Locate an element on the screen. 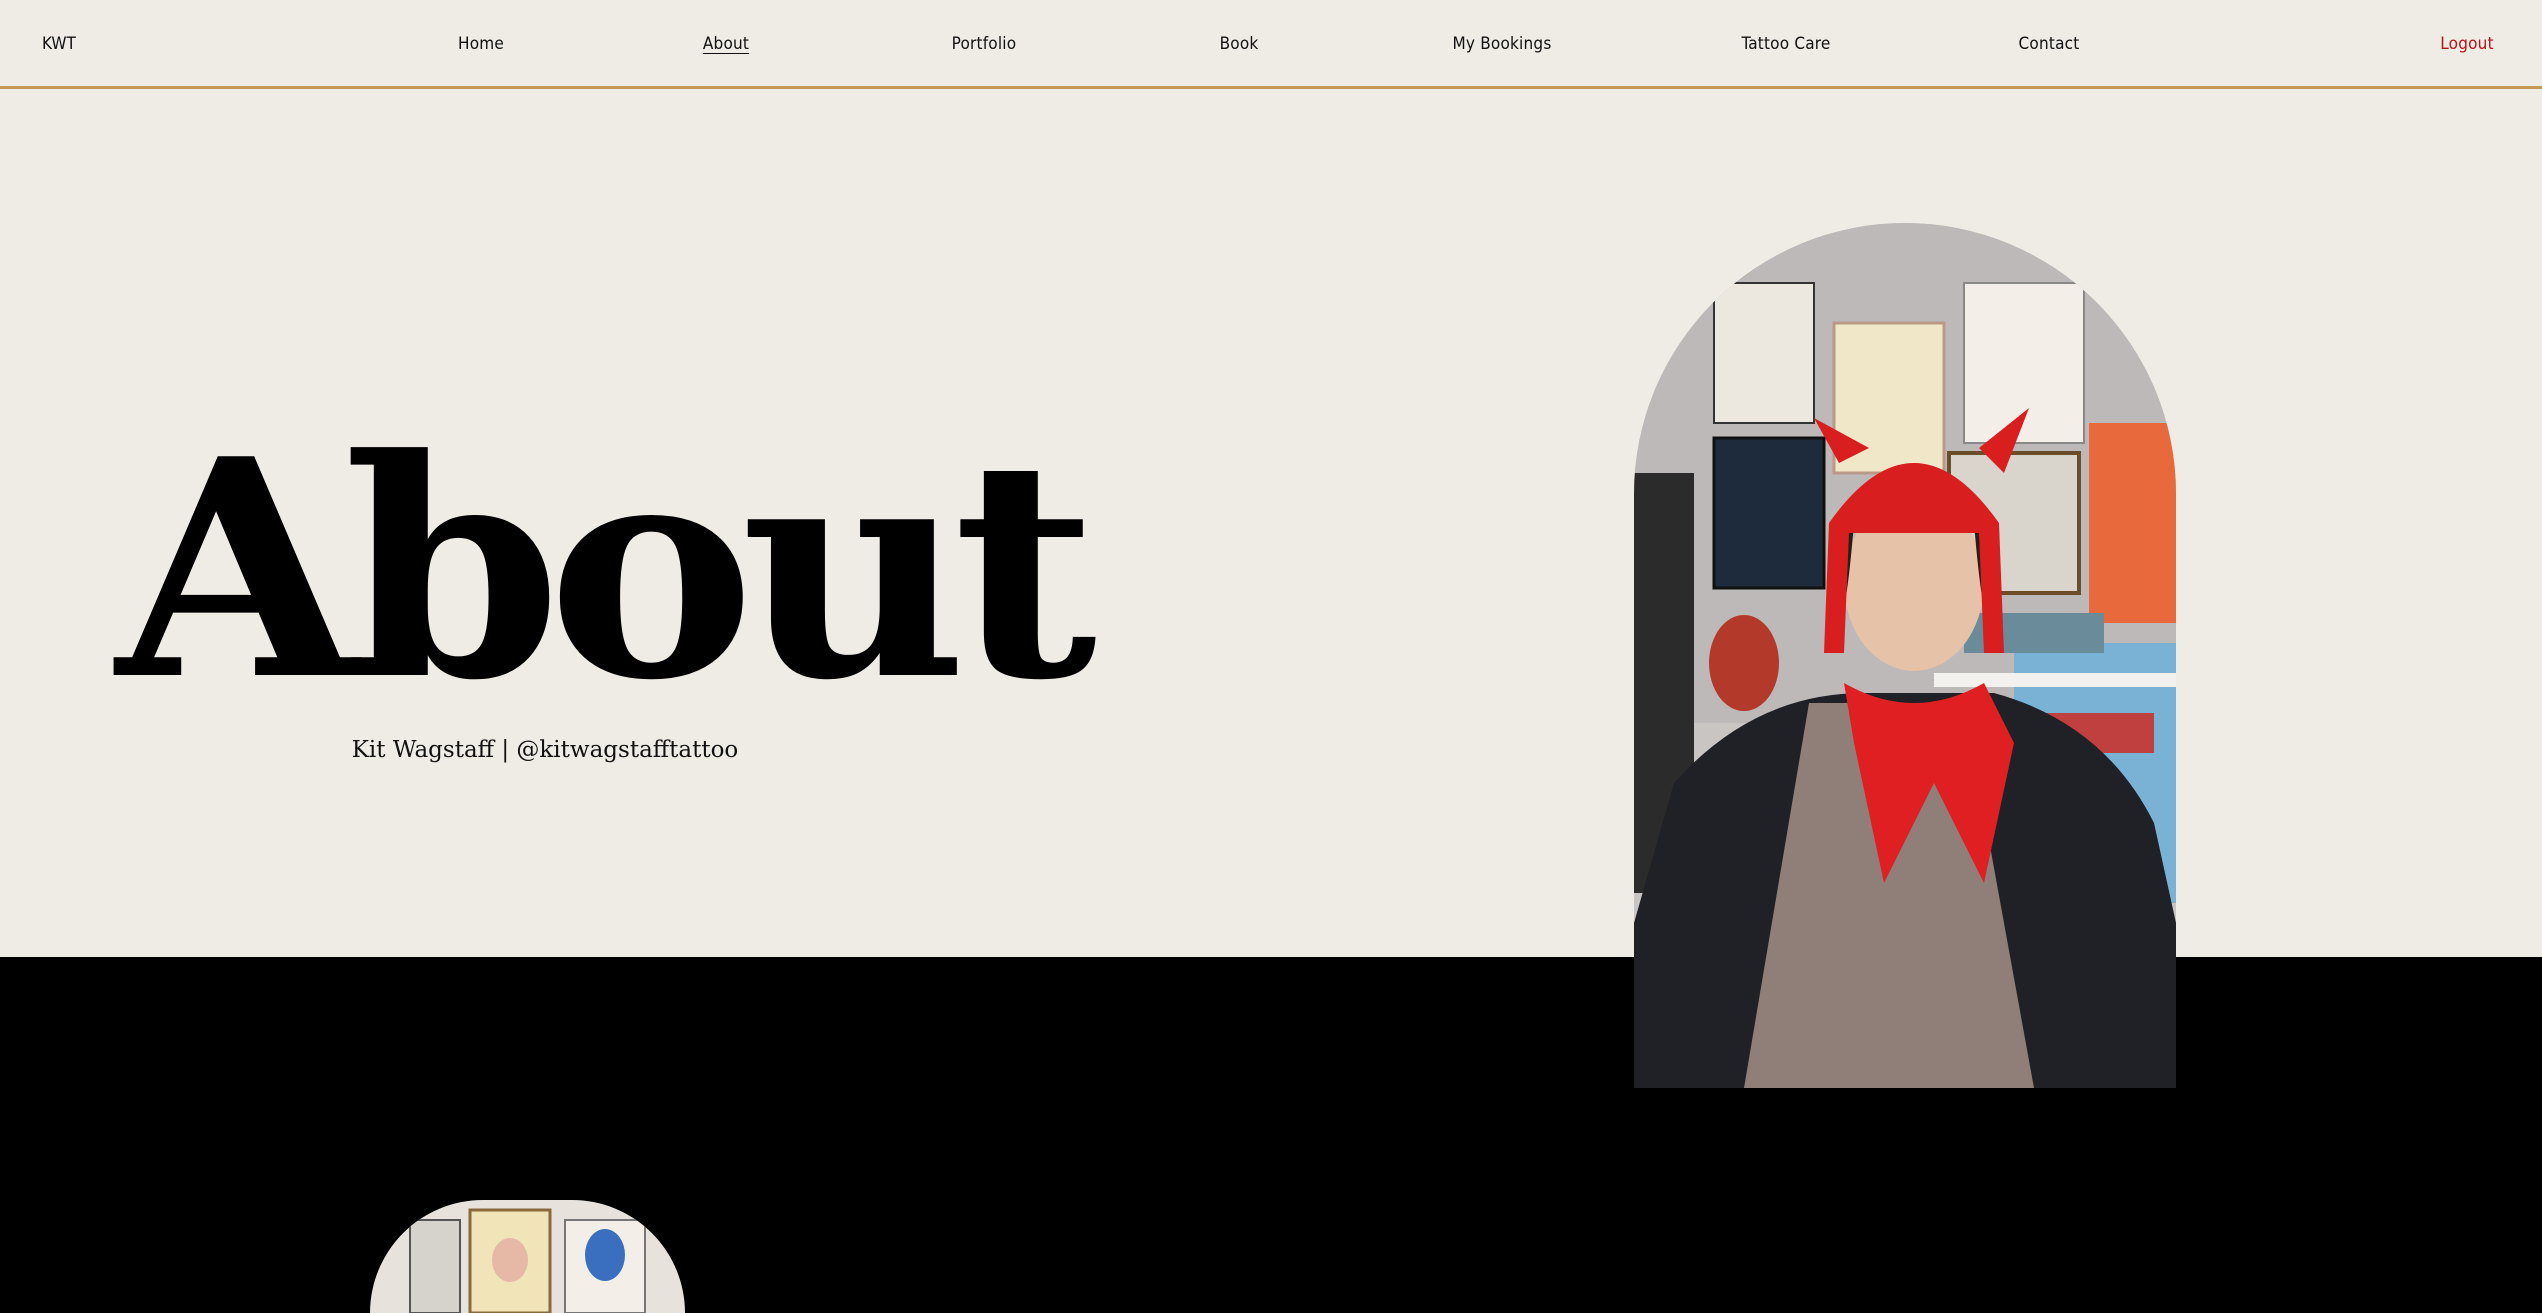 Image resolution: width=2542 pixels, height=1313 pixels. portrait-illustration is located at coordinates (1905, 655).